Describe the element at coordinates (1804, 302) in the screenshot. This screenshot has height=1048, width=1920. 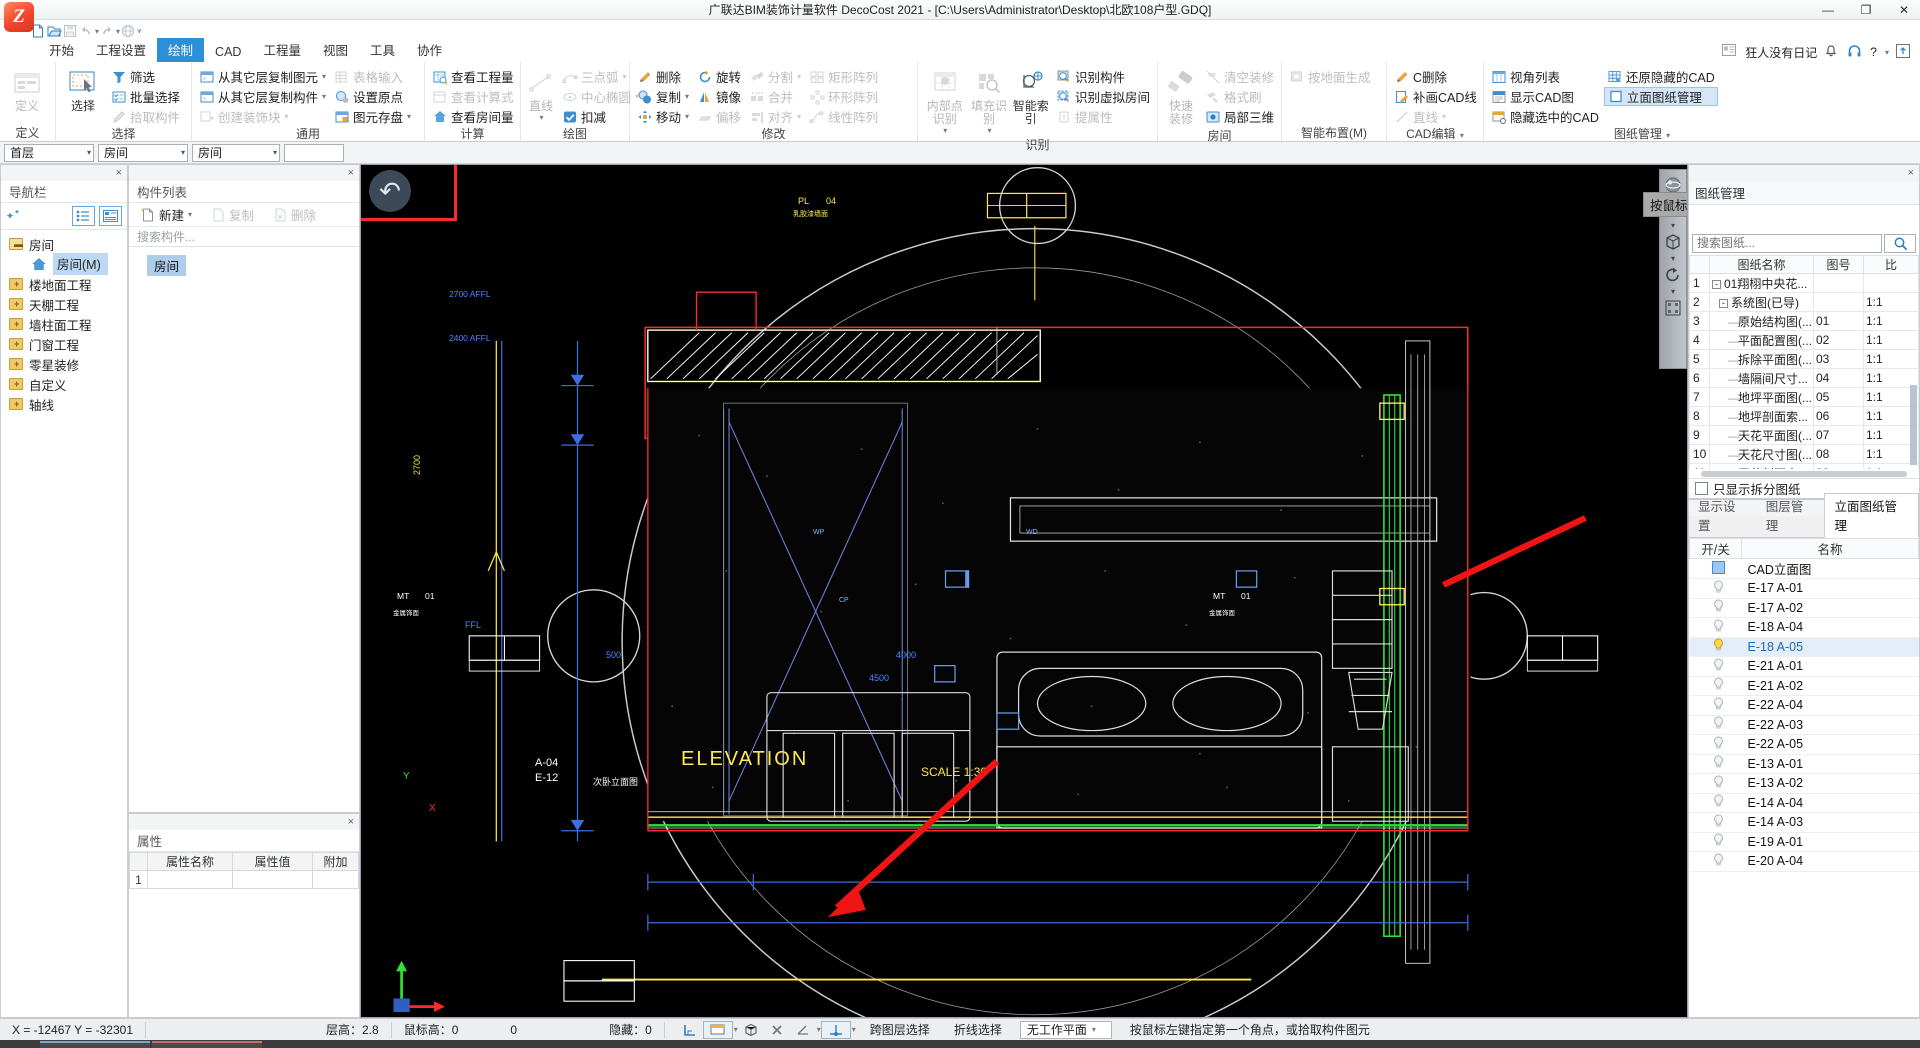
I see `table-row: 2- 系统图(已导) 1:1` at that location.